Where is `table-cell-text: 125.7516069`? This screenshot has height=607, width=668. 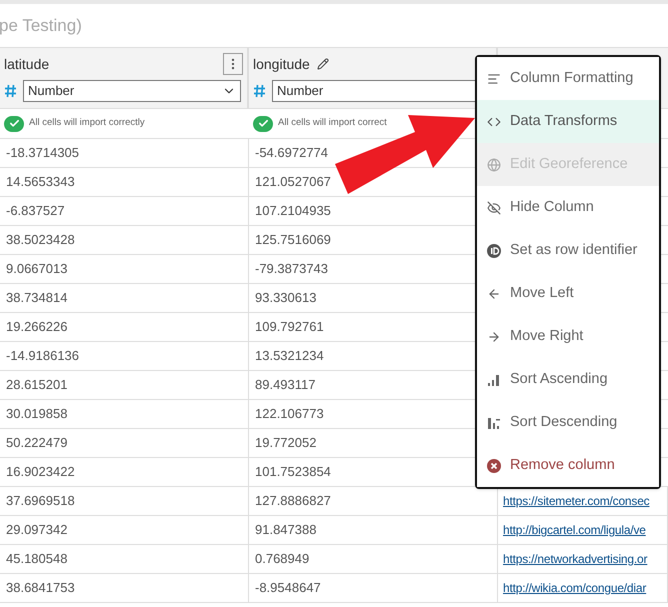
table-cell-text: 125.7516069 is located at coordinates (293, 240).